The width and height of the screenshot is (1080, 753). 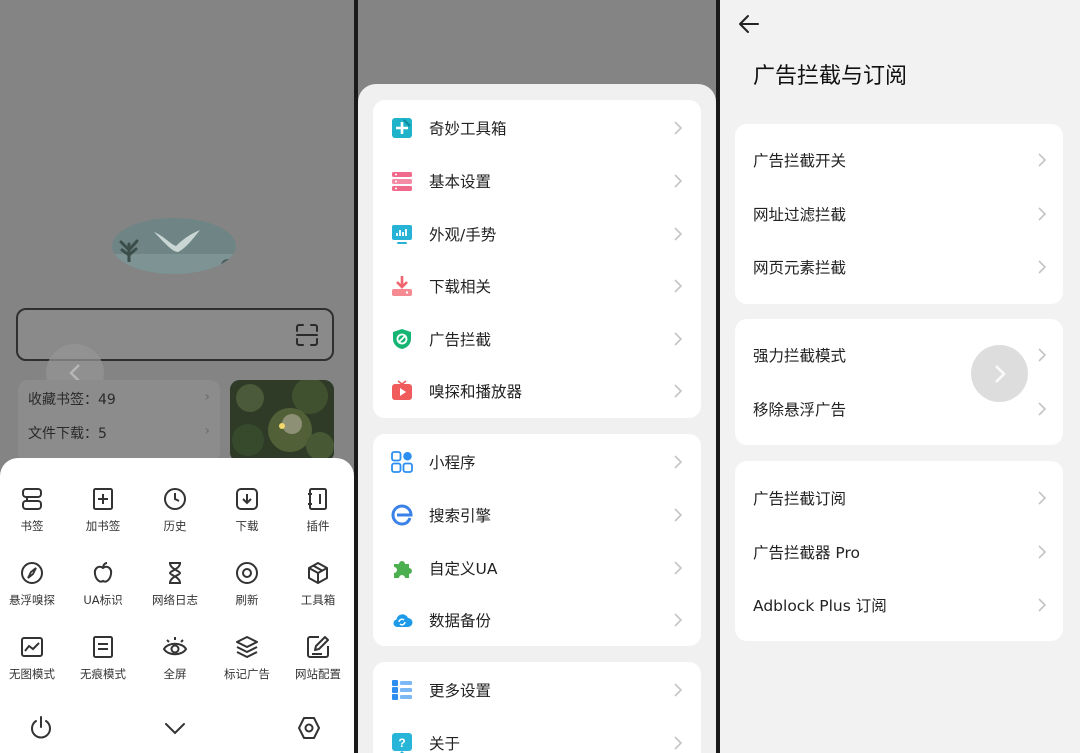 What do you see at coordinates (103, 572) in the screenshot?
I see `apple-icon` at bounding box center [103, 572].